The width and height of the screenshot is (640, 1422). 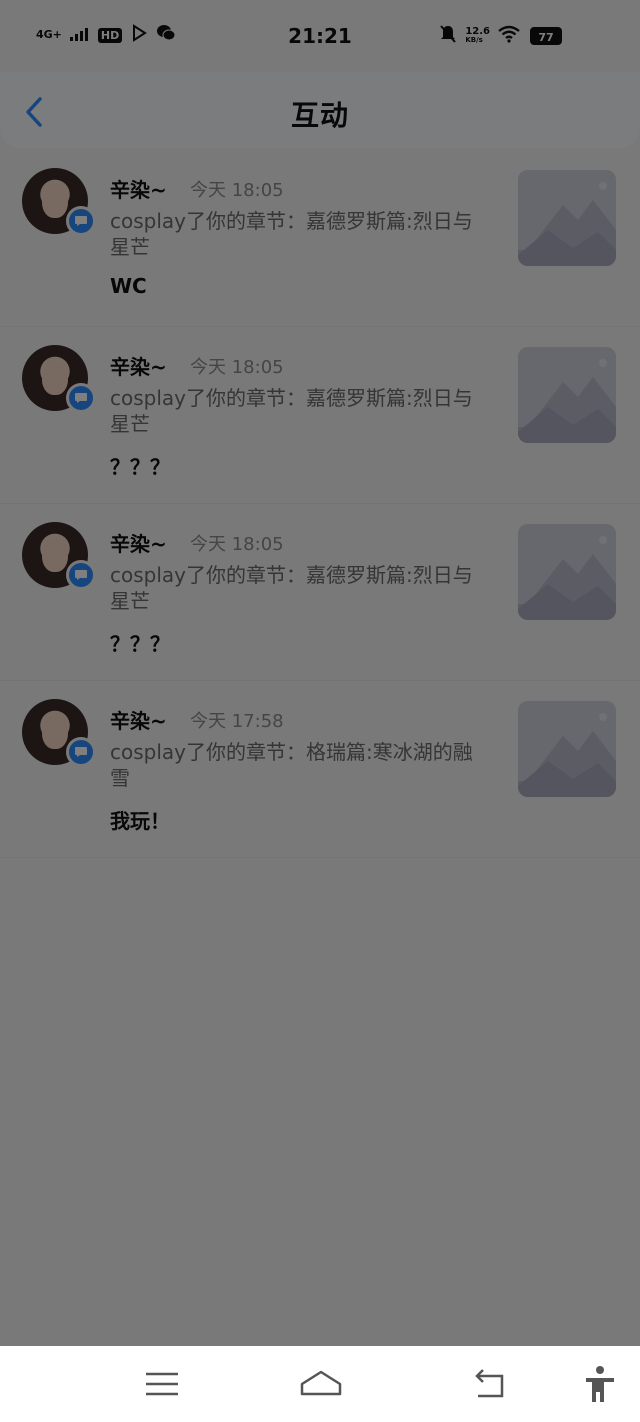 What do you see at coordinates (320, 36) in the screenshot?
I see `status-bar: 4G+ HD 21:21 12.6 KB/s 77` at bounding box center [320, 36].